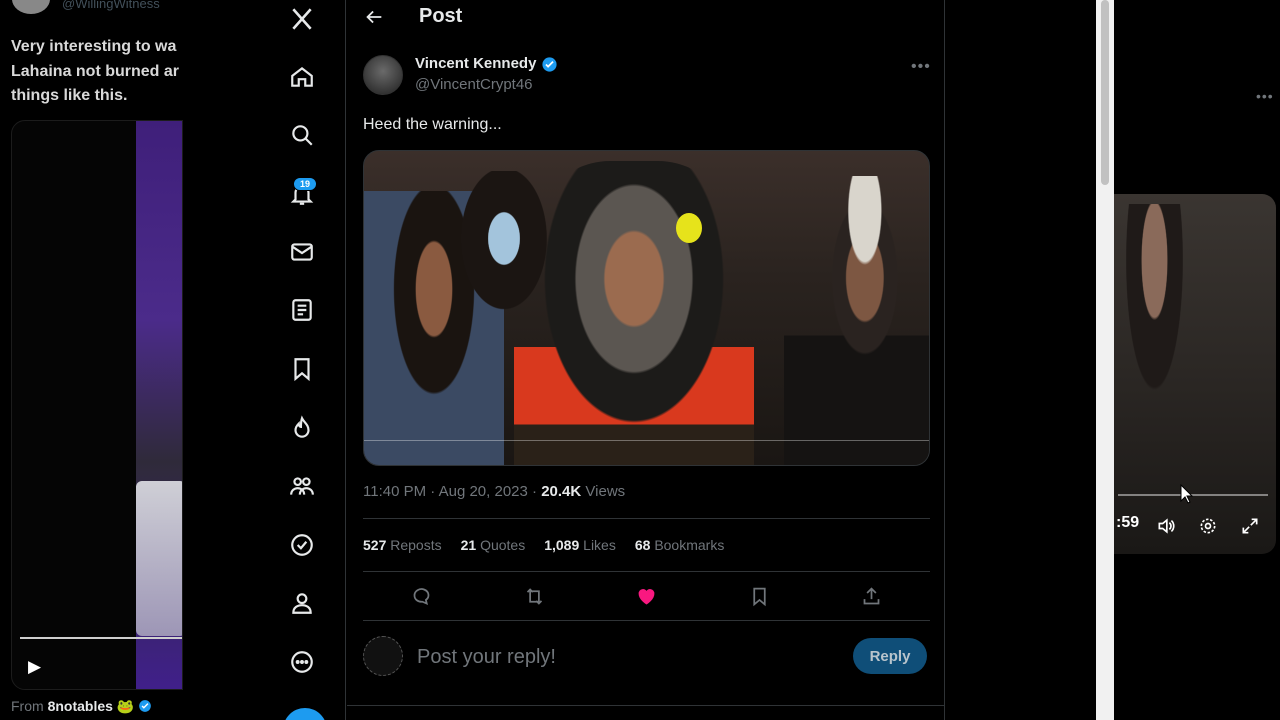  What do you see at coordinates (605, 491) in the screenshot?
I see `views-label: Views` at bounding box center [605, 491].